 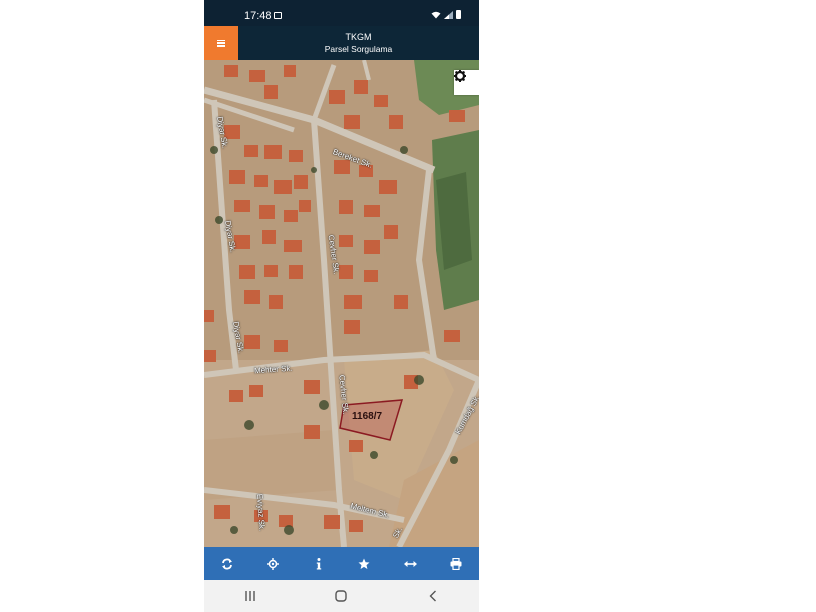 I want to click on status-icons, so click(x=446, y=14).